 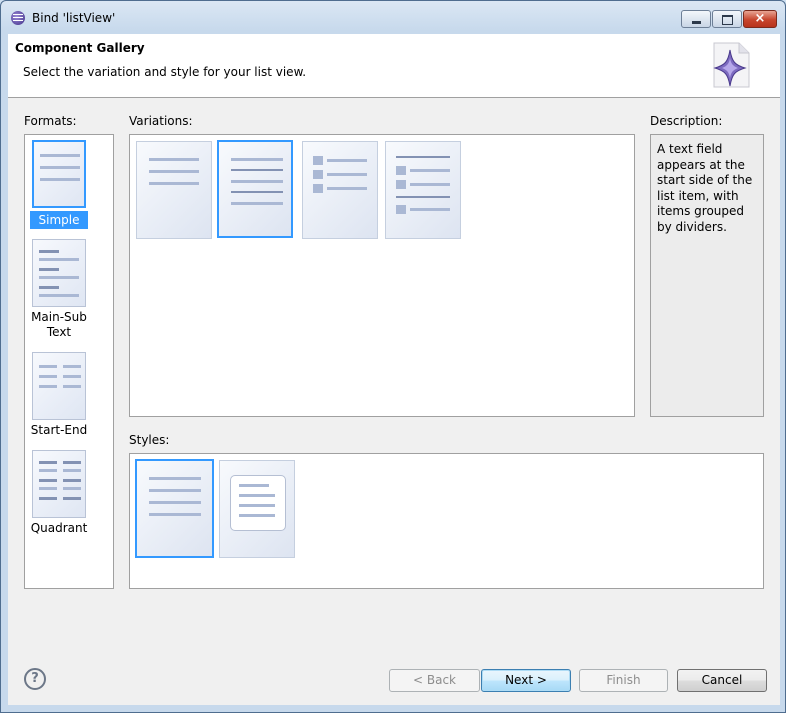 What do you see at coordinates (686, 121) in the screenshot?
I see `description-label: Description:` at bounding box center [686, 121].